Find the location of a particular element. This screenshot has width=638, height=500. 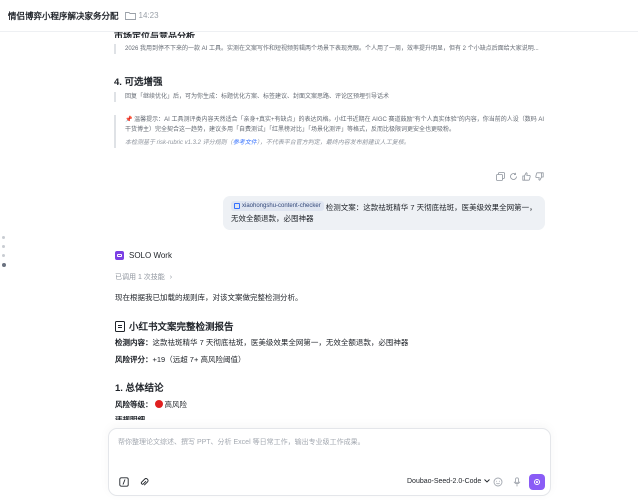

send-button is located at coordinates (537, 482).